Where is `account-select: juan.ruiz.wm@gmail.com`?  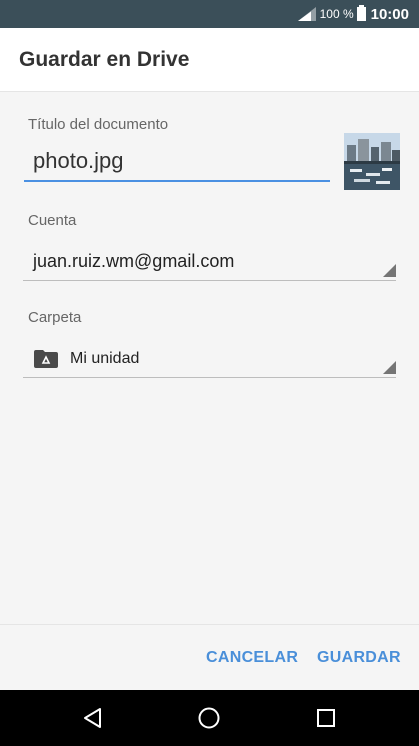 account-select: juan.ruiz.wm@gmail.com is located at coordinates (209, 262).